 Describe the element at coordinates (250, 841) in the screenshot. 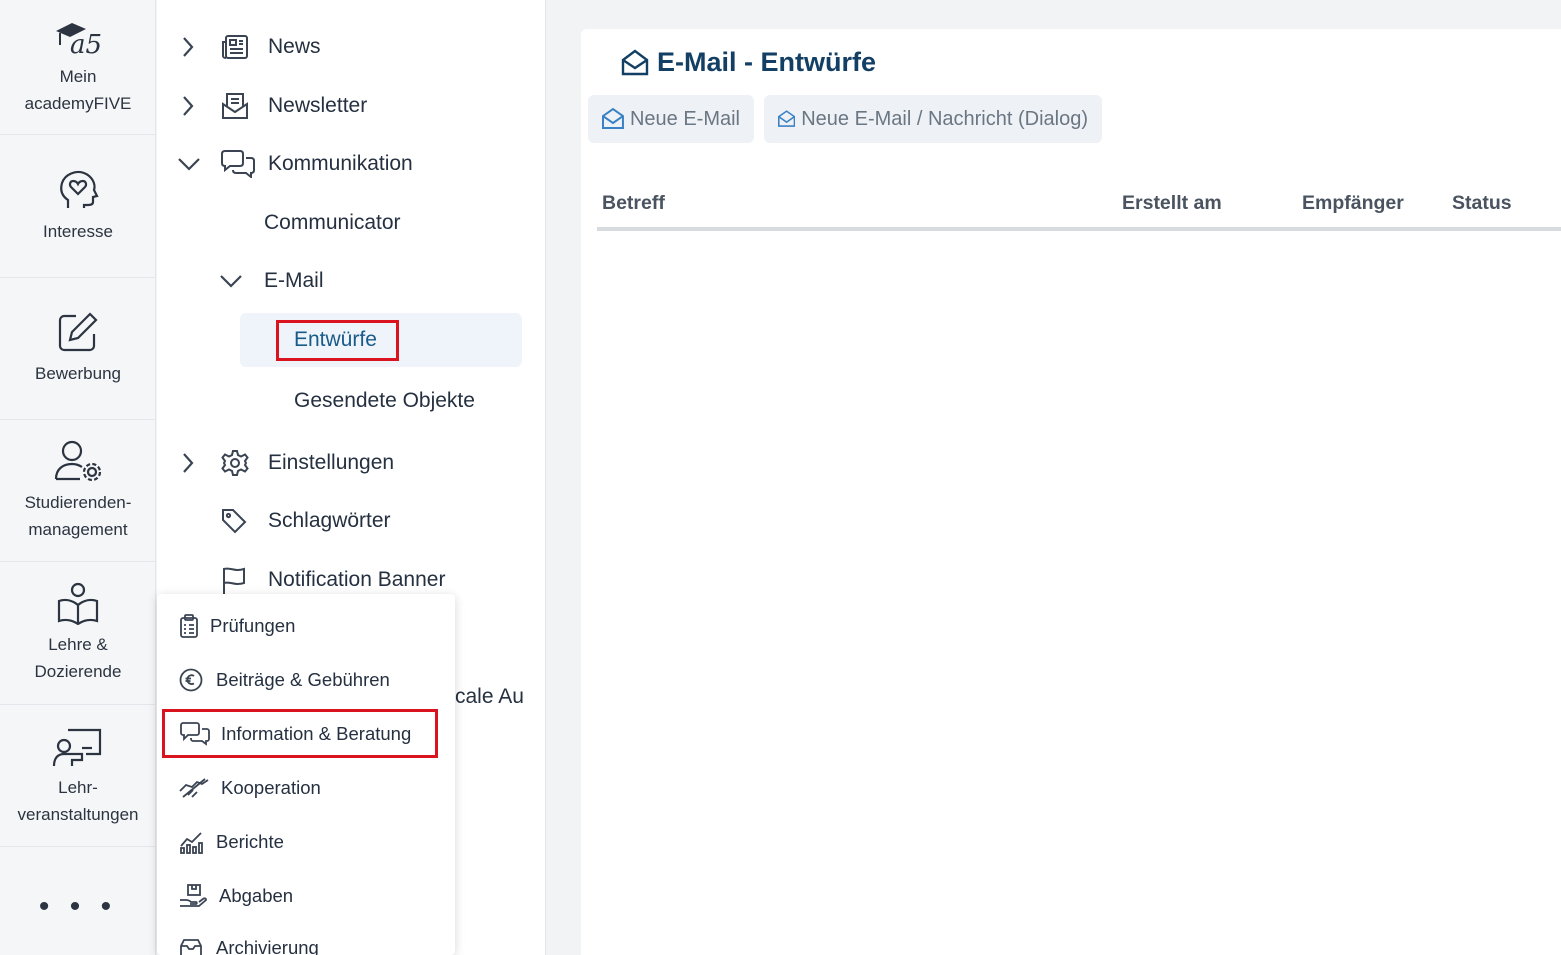

I see `menu-label: Berichte` at that location.